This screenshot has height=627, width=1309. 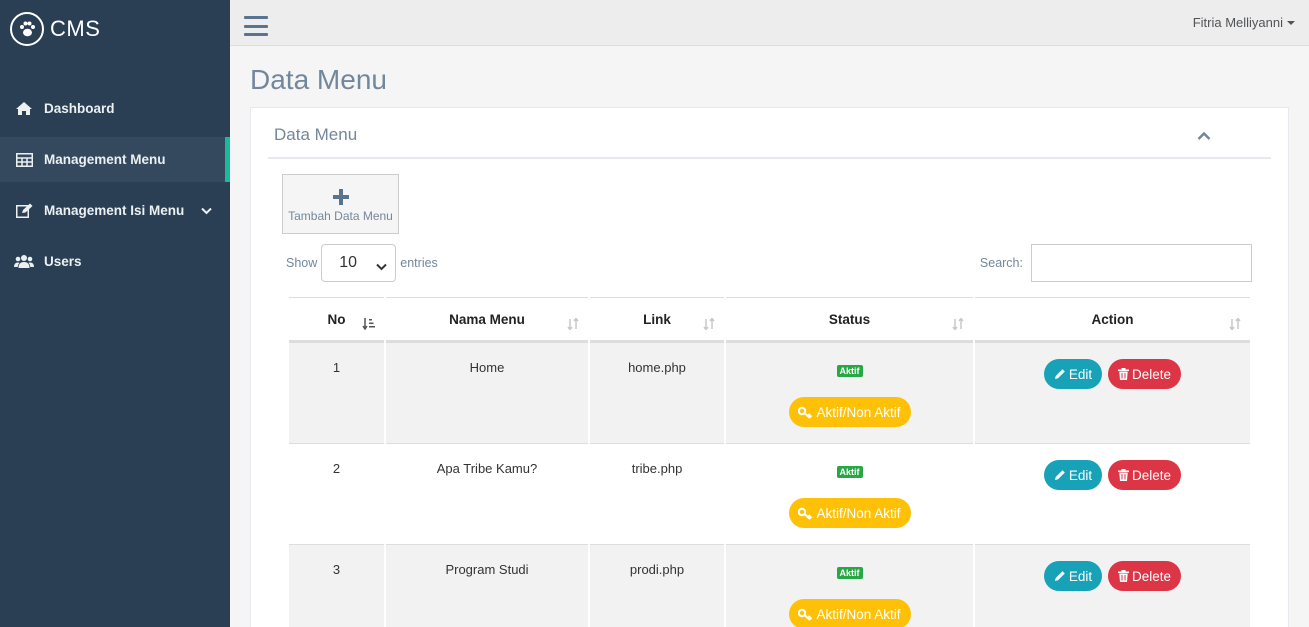 I want to click on sidebar-item-management-isi-menu: Management Isi Menu, so click(x=115, y=210).